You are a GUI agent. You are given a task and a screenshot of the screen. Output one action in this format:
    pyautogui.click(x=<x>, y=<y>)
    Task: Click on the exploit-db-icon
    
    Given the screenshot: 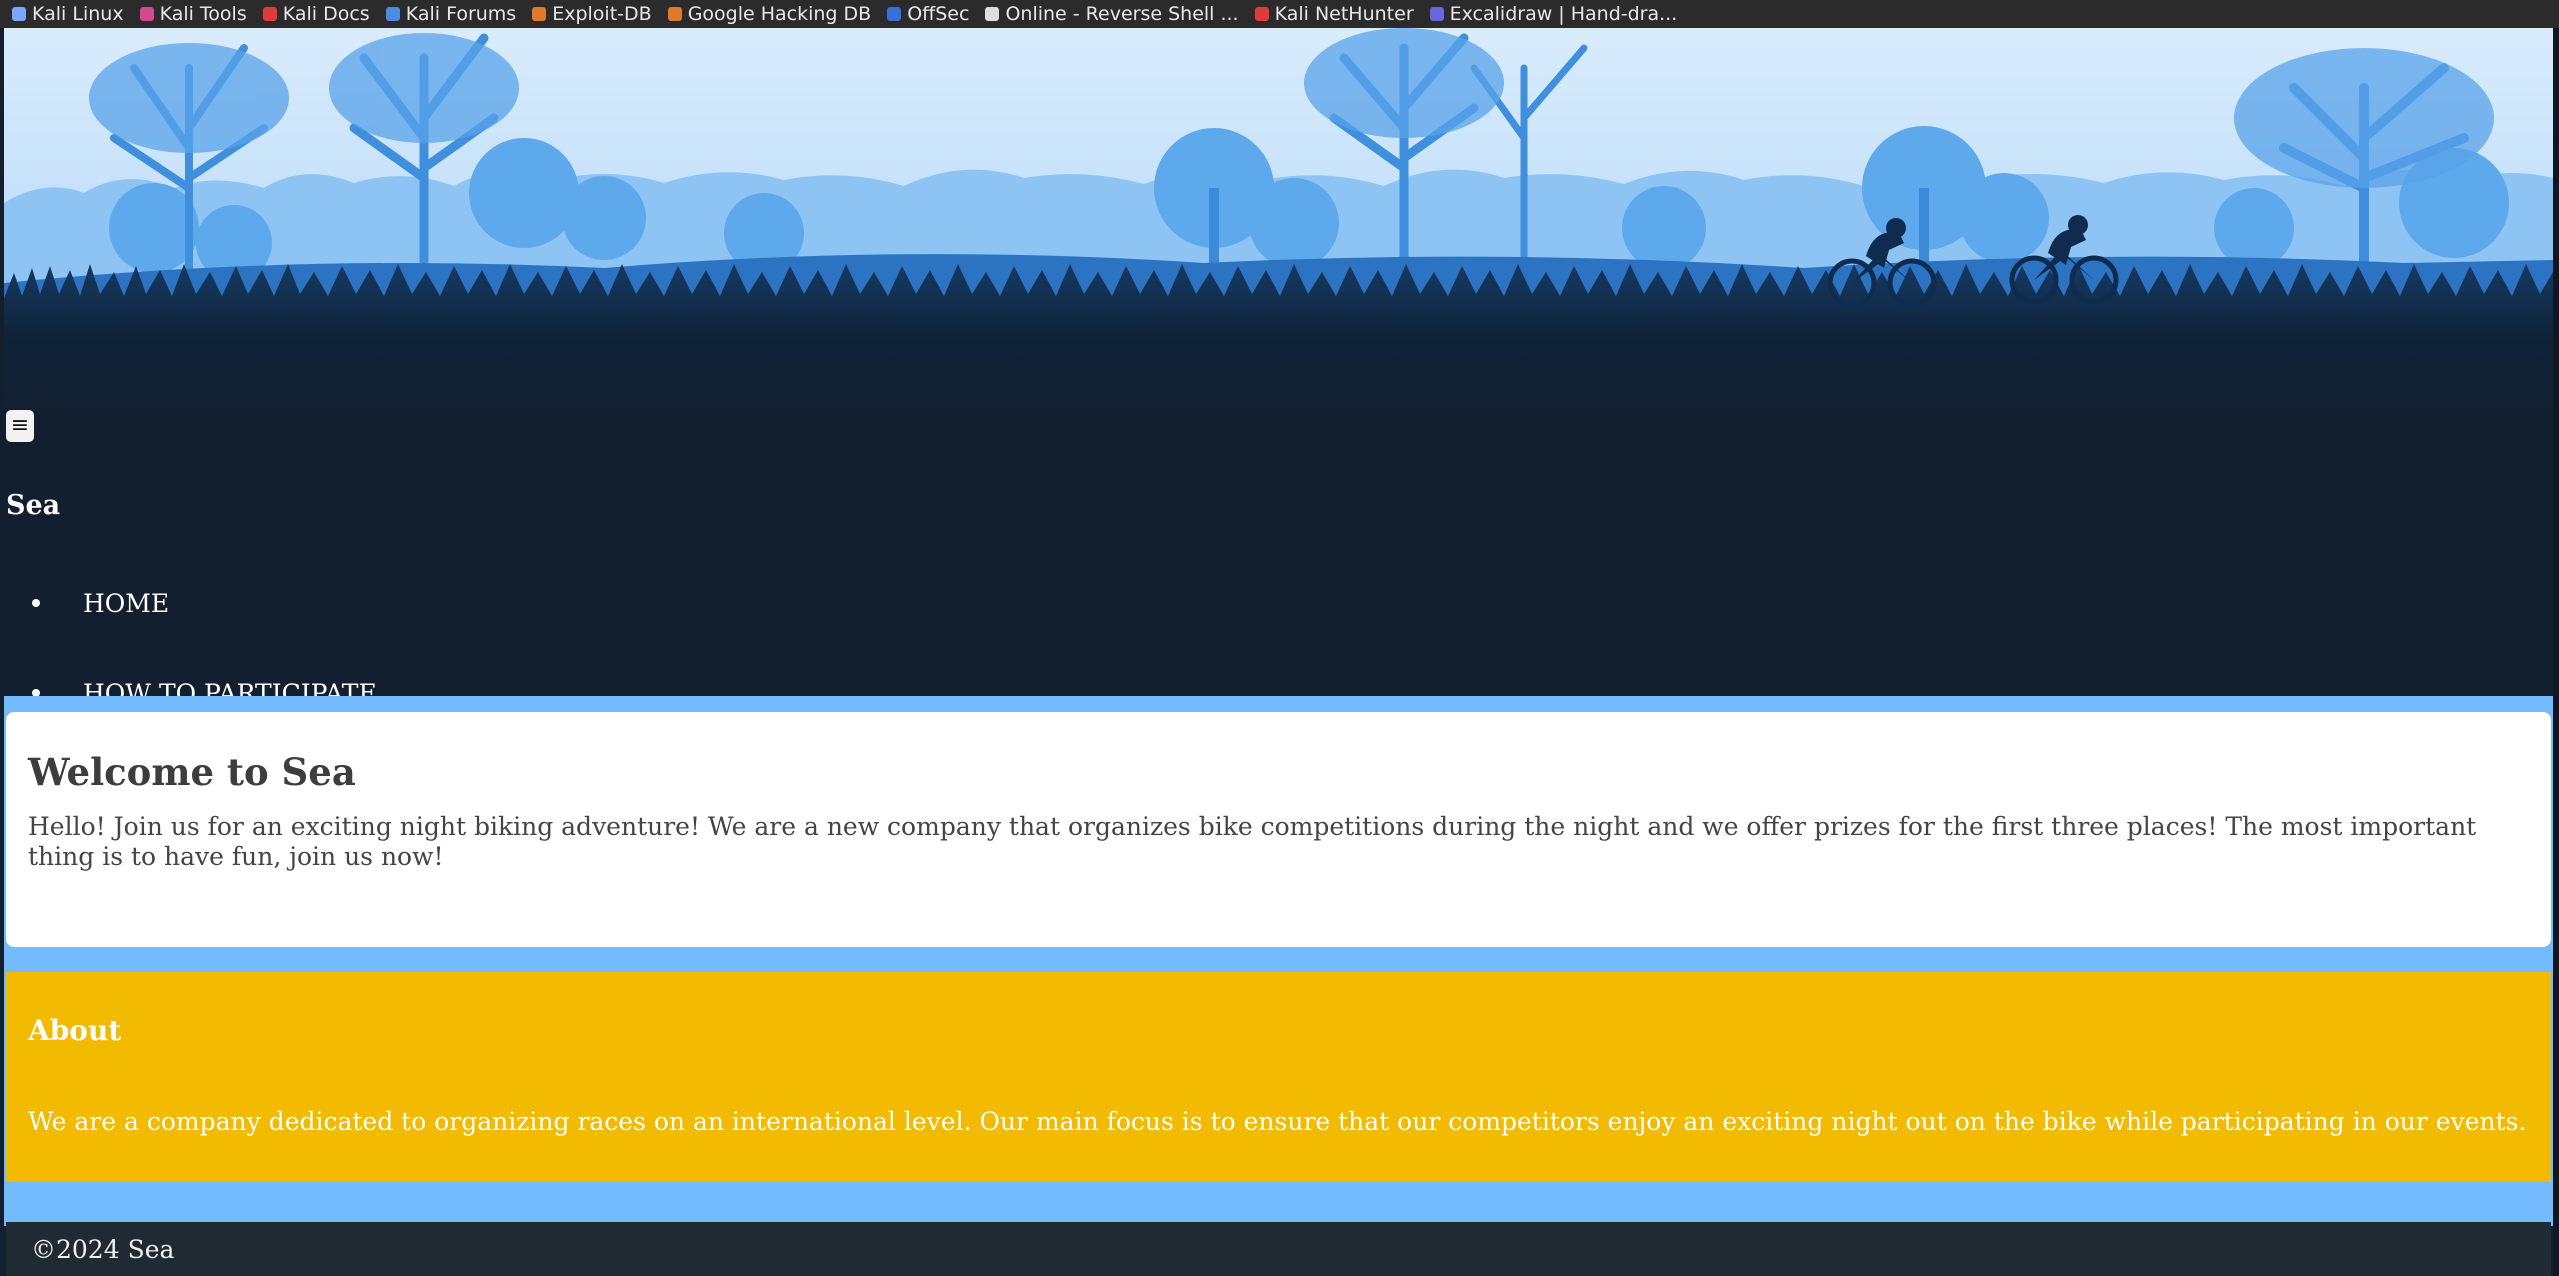 What is the action you would take?
    pyautogui.click(x=539, y=14)
    